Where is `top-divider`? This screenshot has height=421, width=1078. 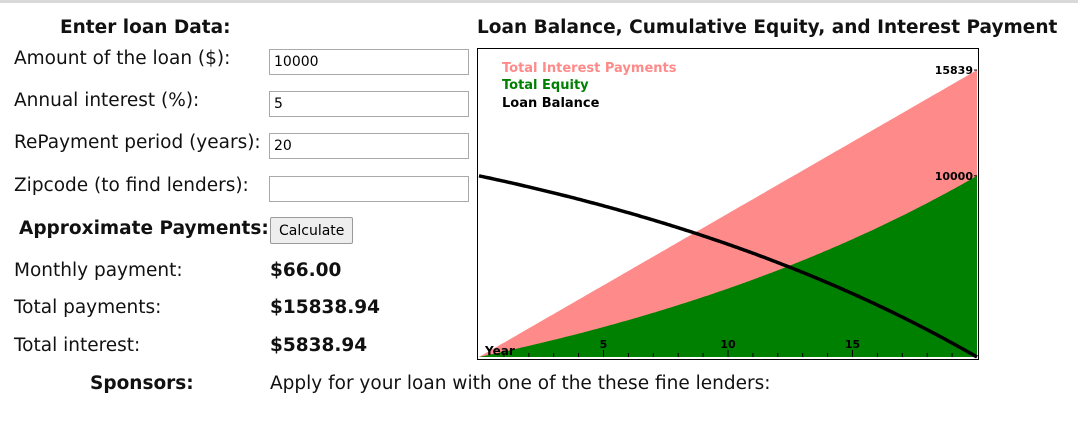
top-divider is located at coordinates (539, 1).